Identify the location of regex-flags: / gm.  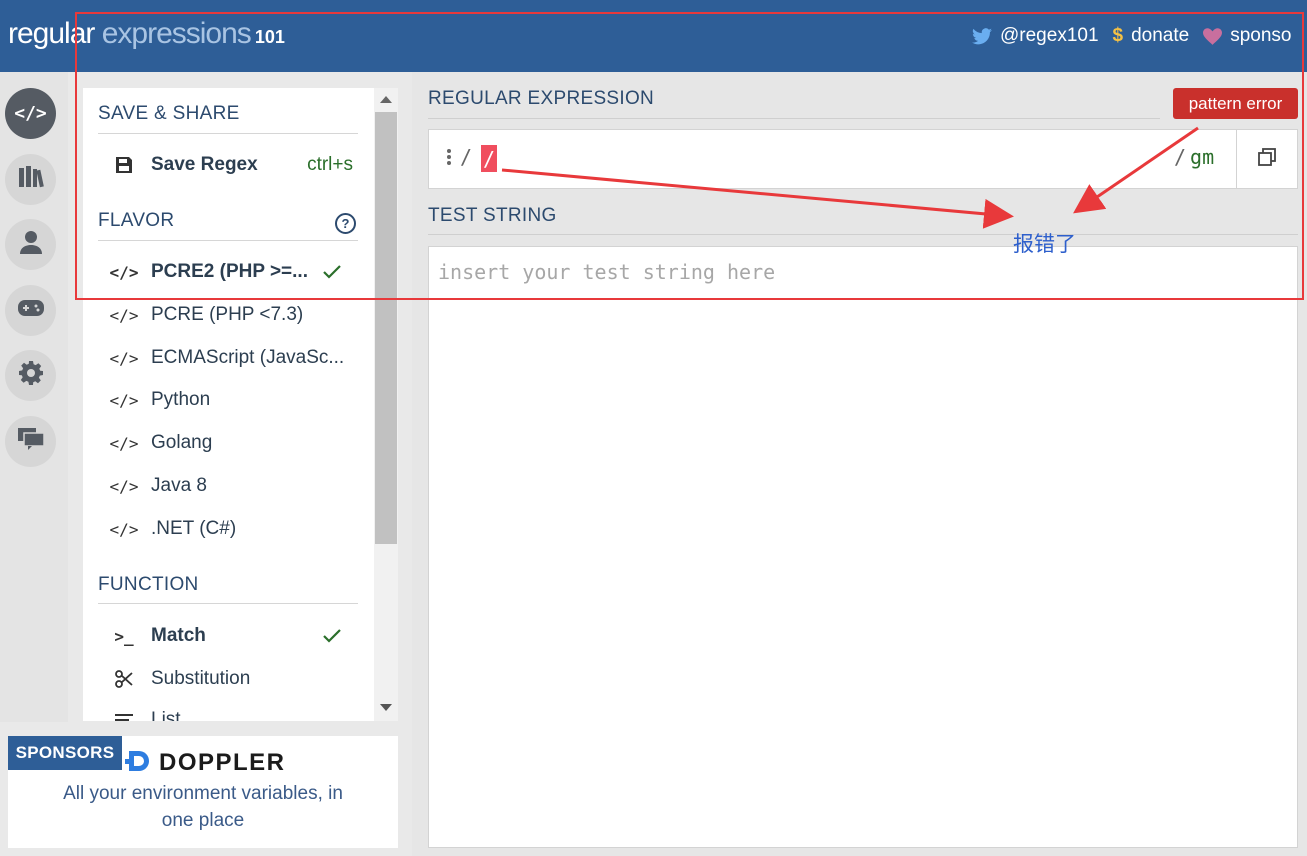
(1194, 157).